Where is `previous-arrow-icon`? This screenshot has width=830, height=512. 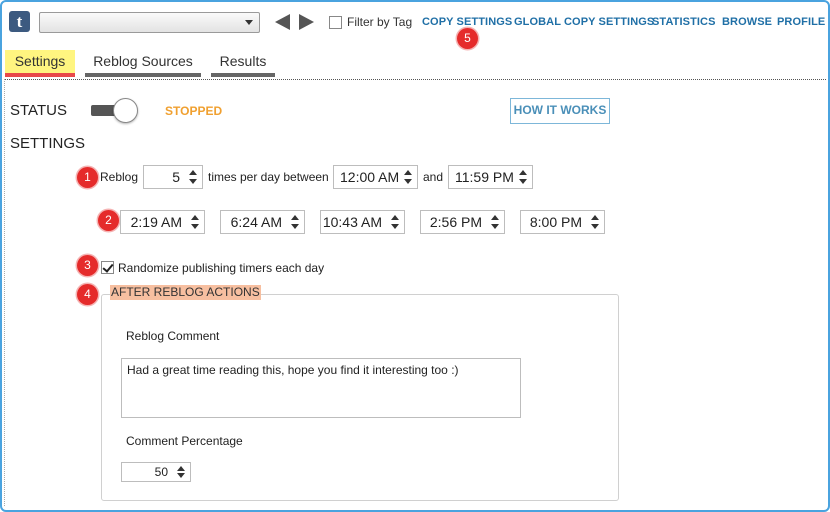 previous-arrow-icon is located at coordinates (282, 22).